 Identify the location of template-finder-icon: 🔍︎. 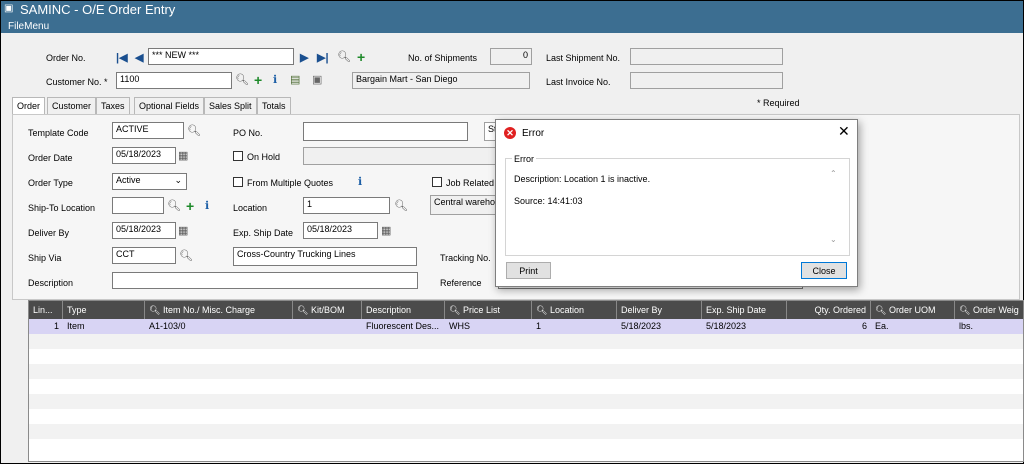
(194, 131).